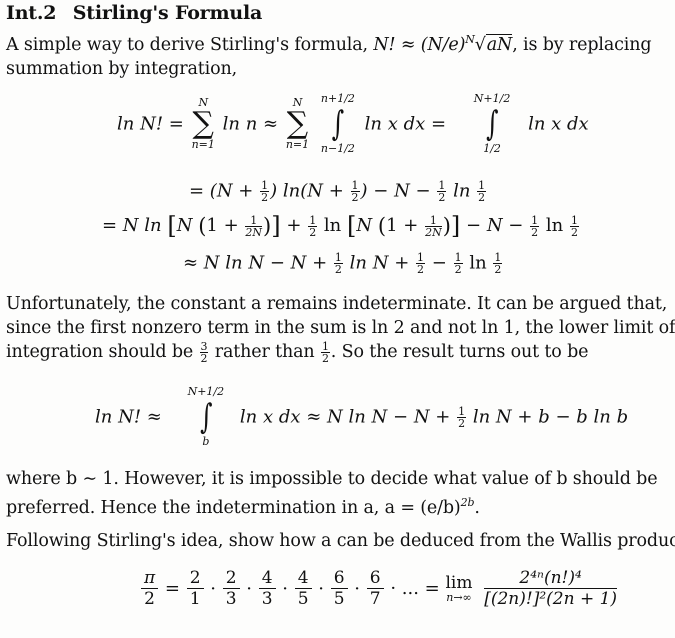 This screenshot has height=638, width=675. I want to click on equals-sign: =, so click(172, 588).